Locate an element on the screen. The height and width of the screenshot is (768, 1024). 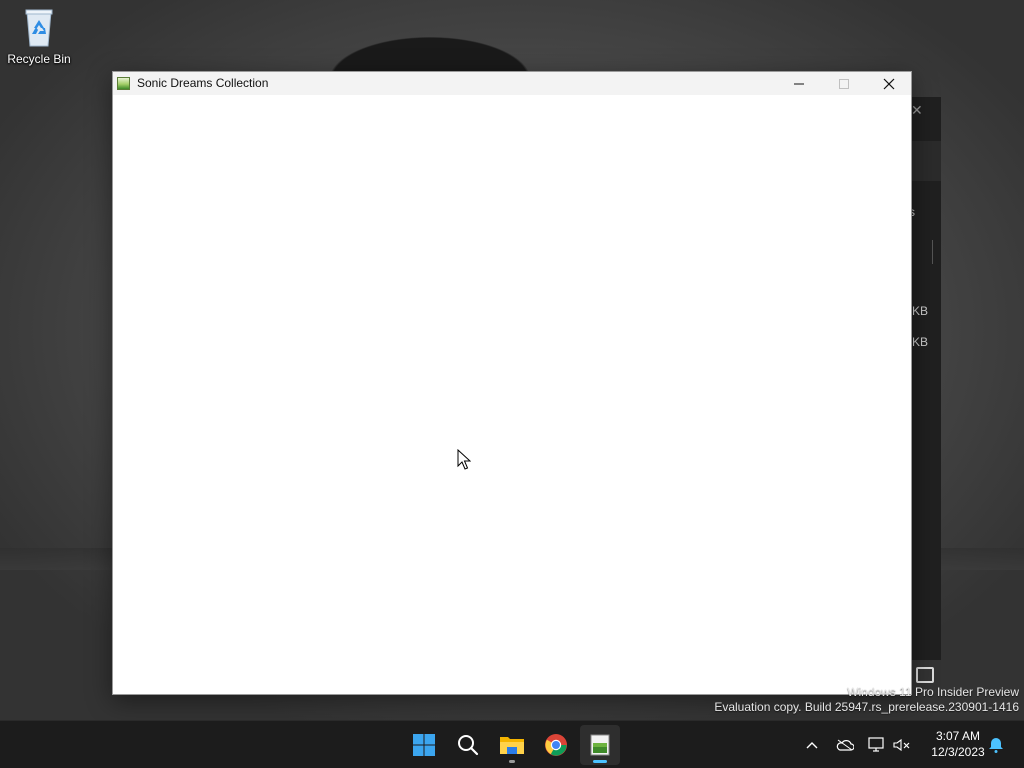
onedrive-icon is located at coordinates (845, 745).